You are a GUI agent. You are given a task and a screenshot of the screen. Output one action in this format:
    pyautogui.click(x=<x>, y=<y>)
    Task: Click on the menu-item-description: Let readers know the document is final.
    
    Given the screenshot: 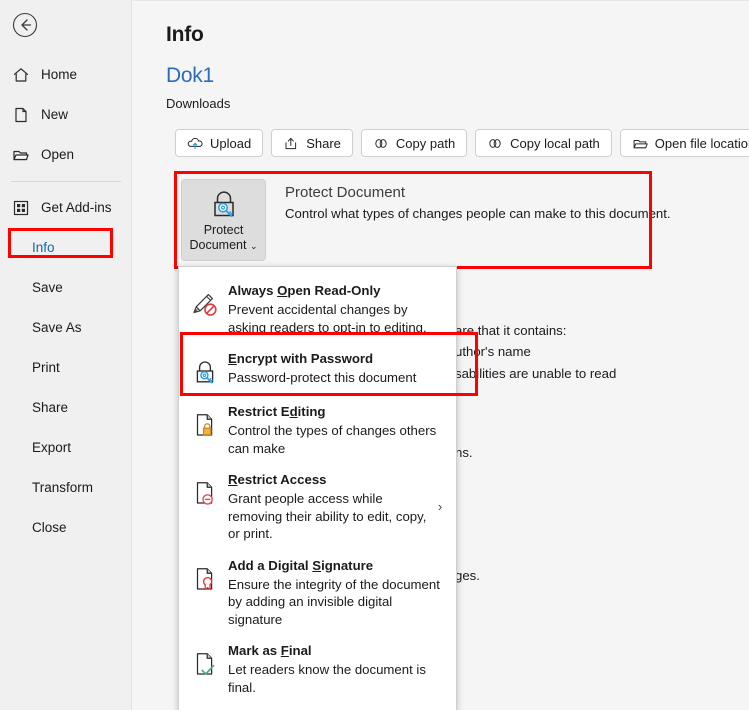 What is the action you would take?
    pyautogui.click(x=327, y=678)
    